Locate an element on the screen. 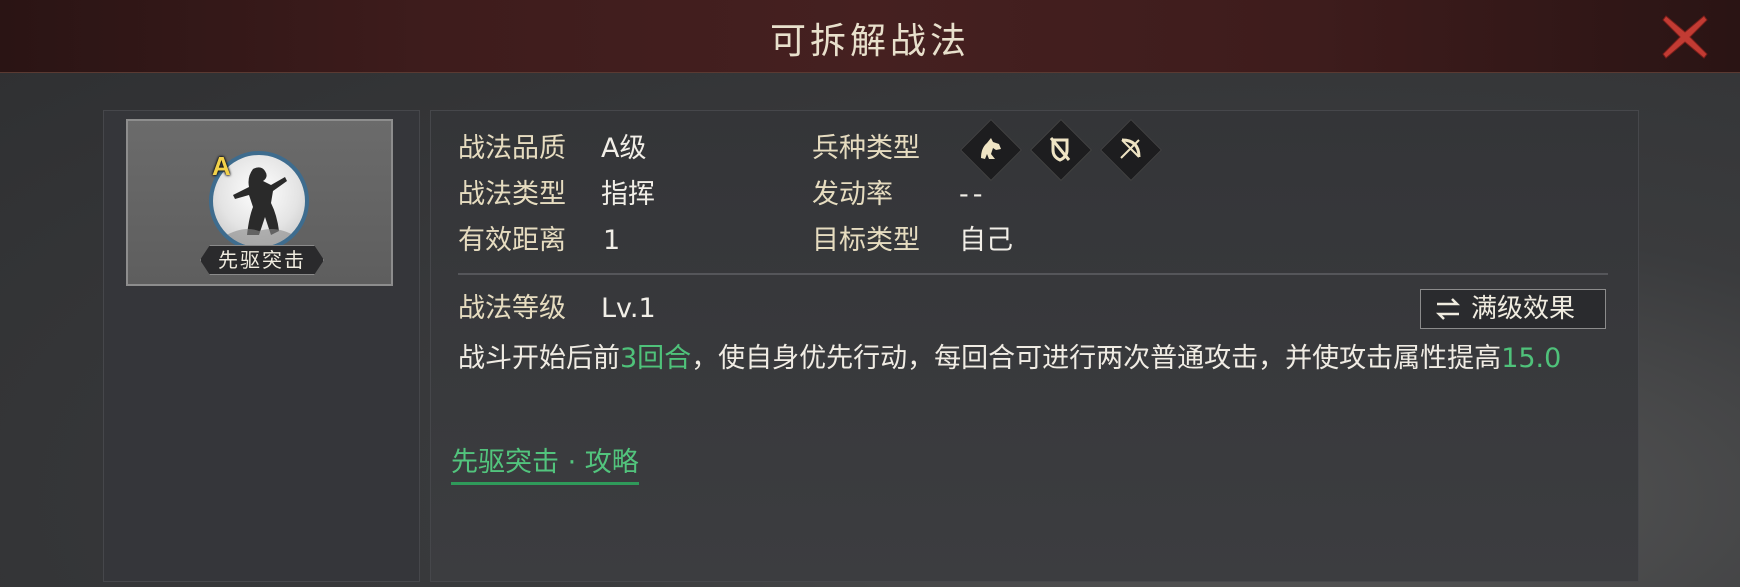  dialog-header: 可拆解战法 is located at coordinates (870, 36).